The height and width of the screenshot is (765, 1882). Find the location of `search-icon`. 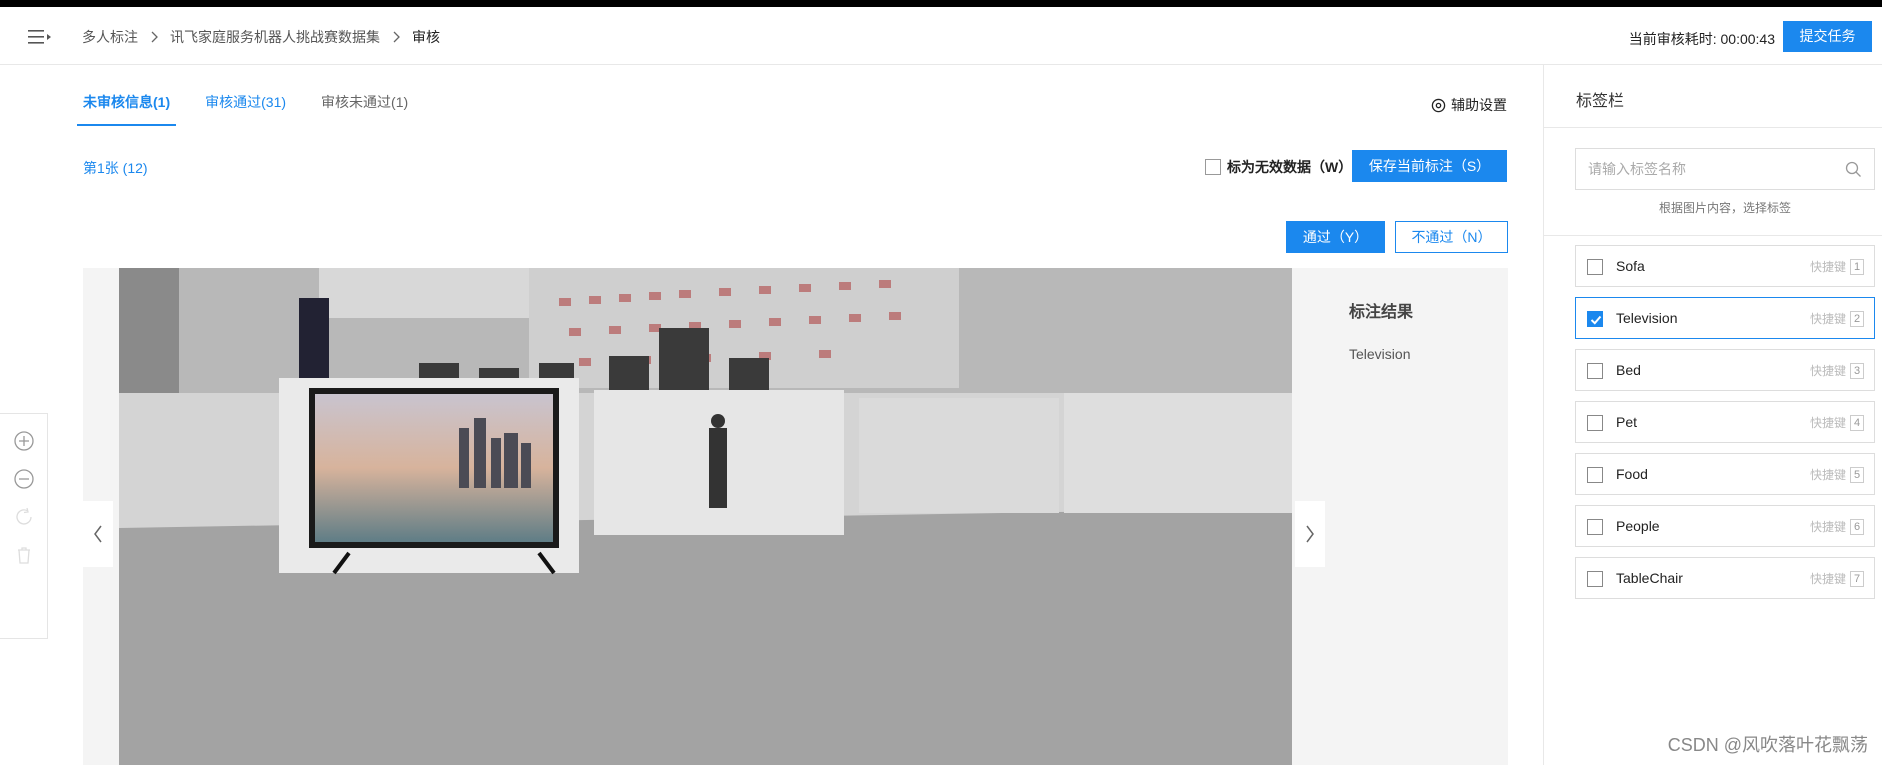

search-icon is located at coordinates (1853, 169).